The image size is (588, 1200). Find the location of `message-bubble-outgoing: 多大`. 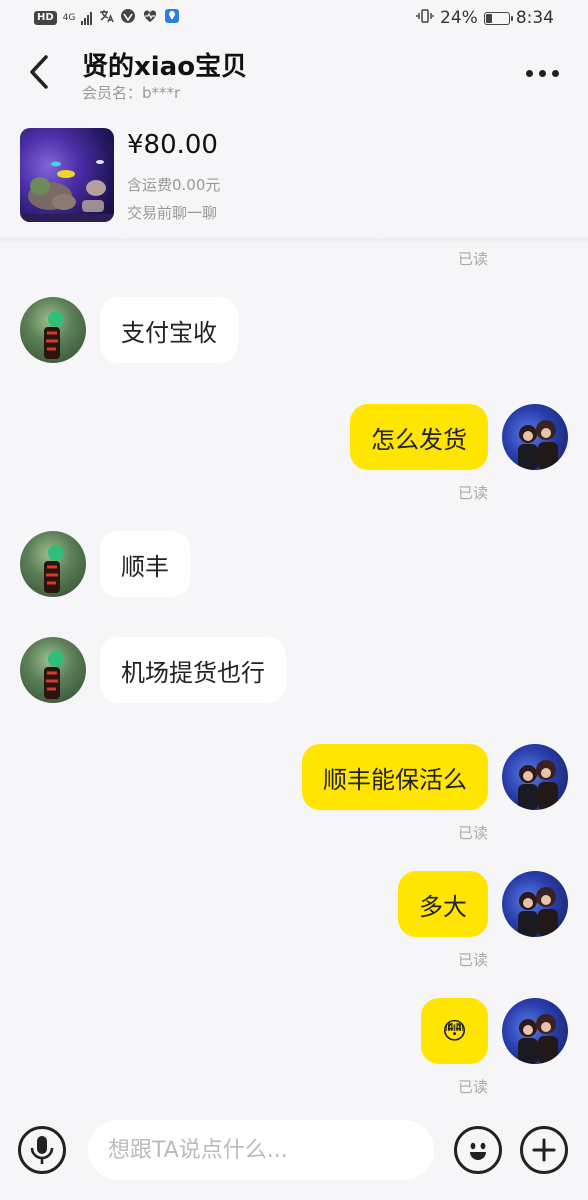

message-bubble-outgoing: 多大 is located at coordinates (443, 904).